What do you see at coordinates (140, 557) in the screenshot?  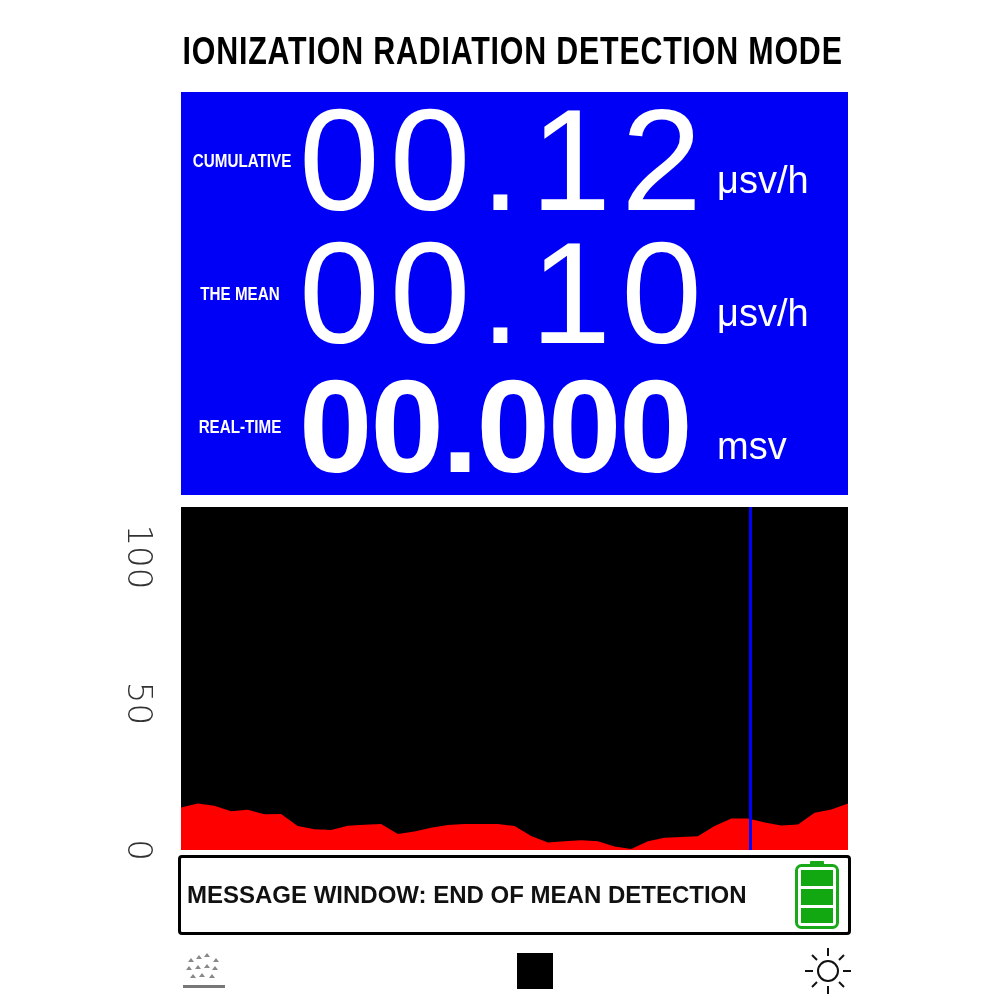 I see `y-tick-label: 100` at bounding box center [140, 557].